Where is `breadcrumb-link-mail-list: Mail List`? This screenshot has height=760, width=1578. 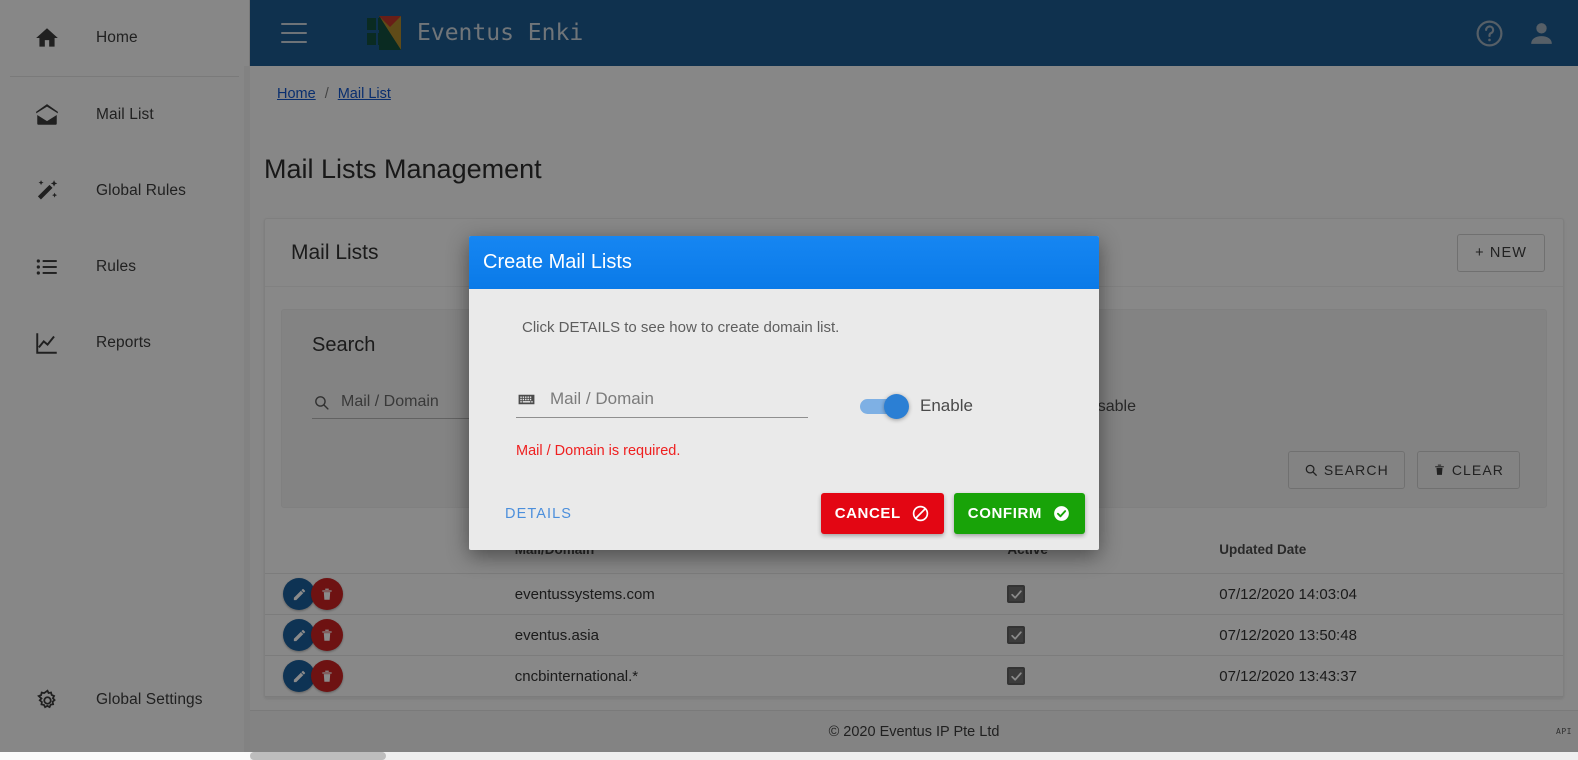 breadcrumb-link-mail-list: Mail List is located at coordinates (364, 94).